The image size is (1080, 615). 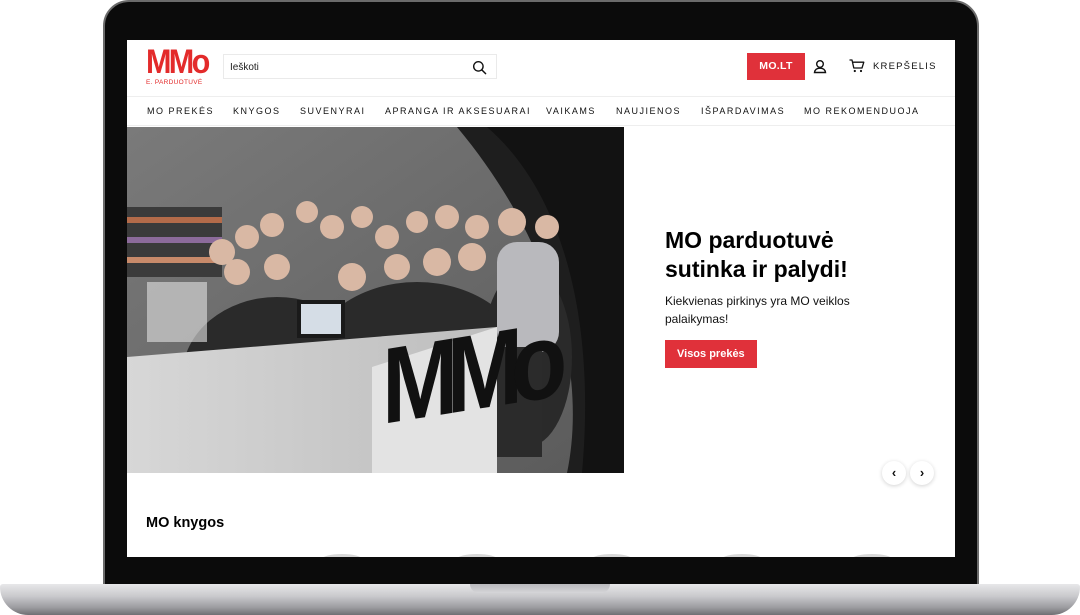 I want to click on nav-item-apranga: APRANGA IR AKSESUARAI, so click(x=458, y=111).